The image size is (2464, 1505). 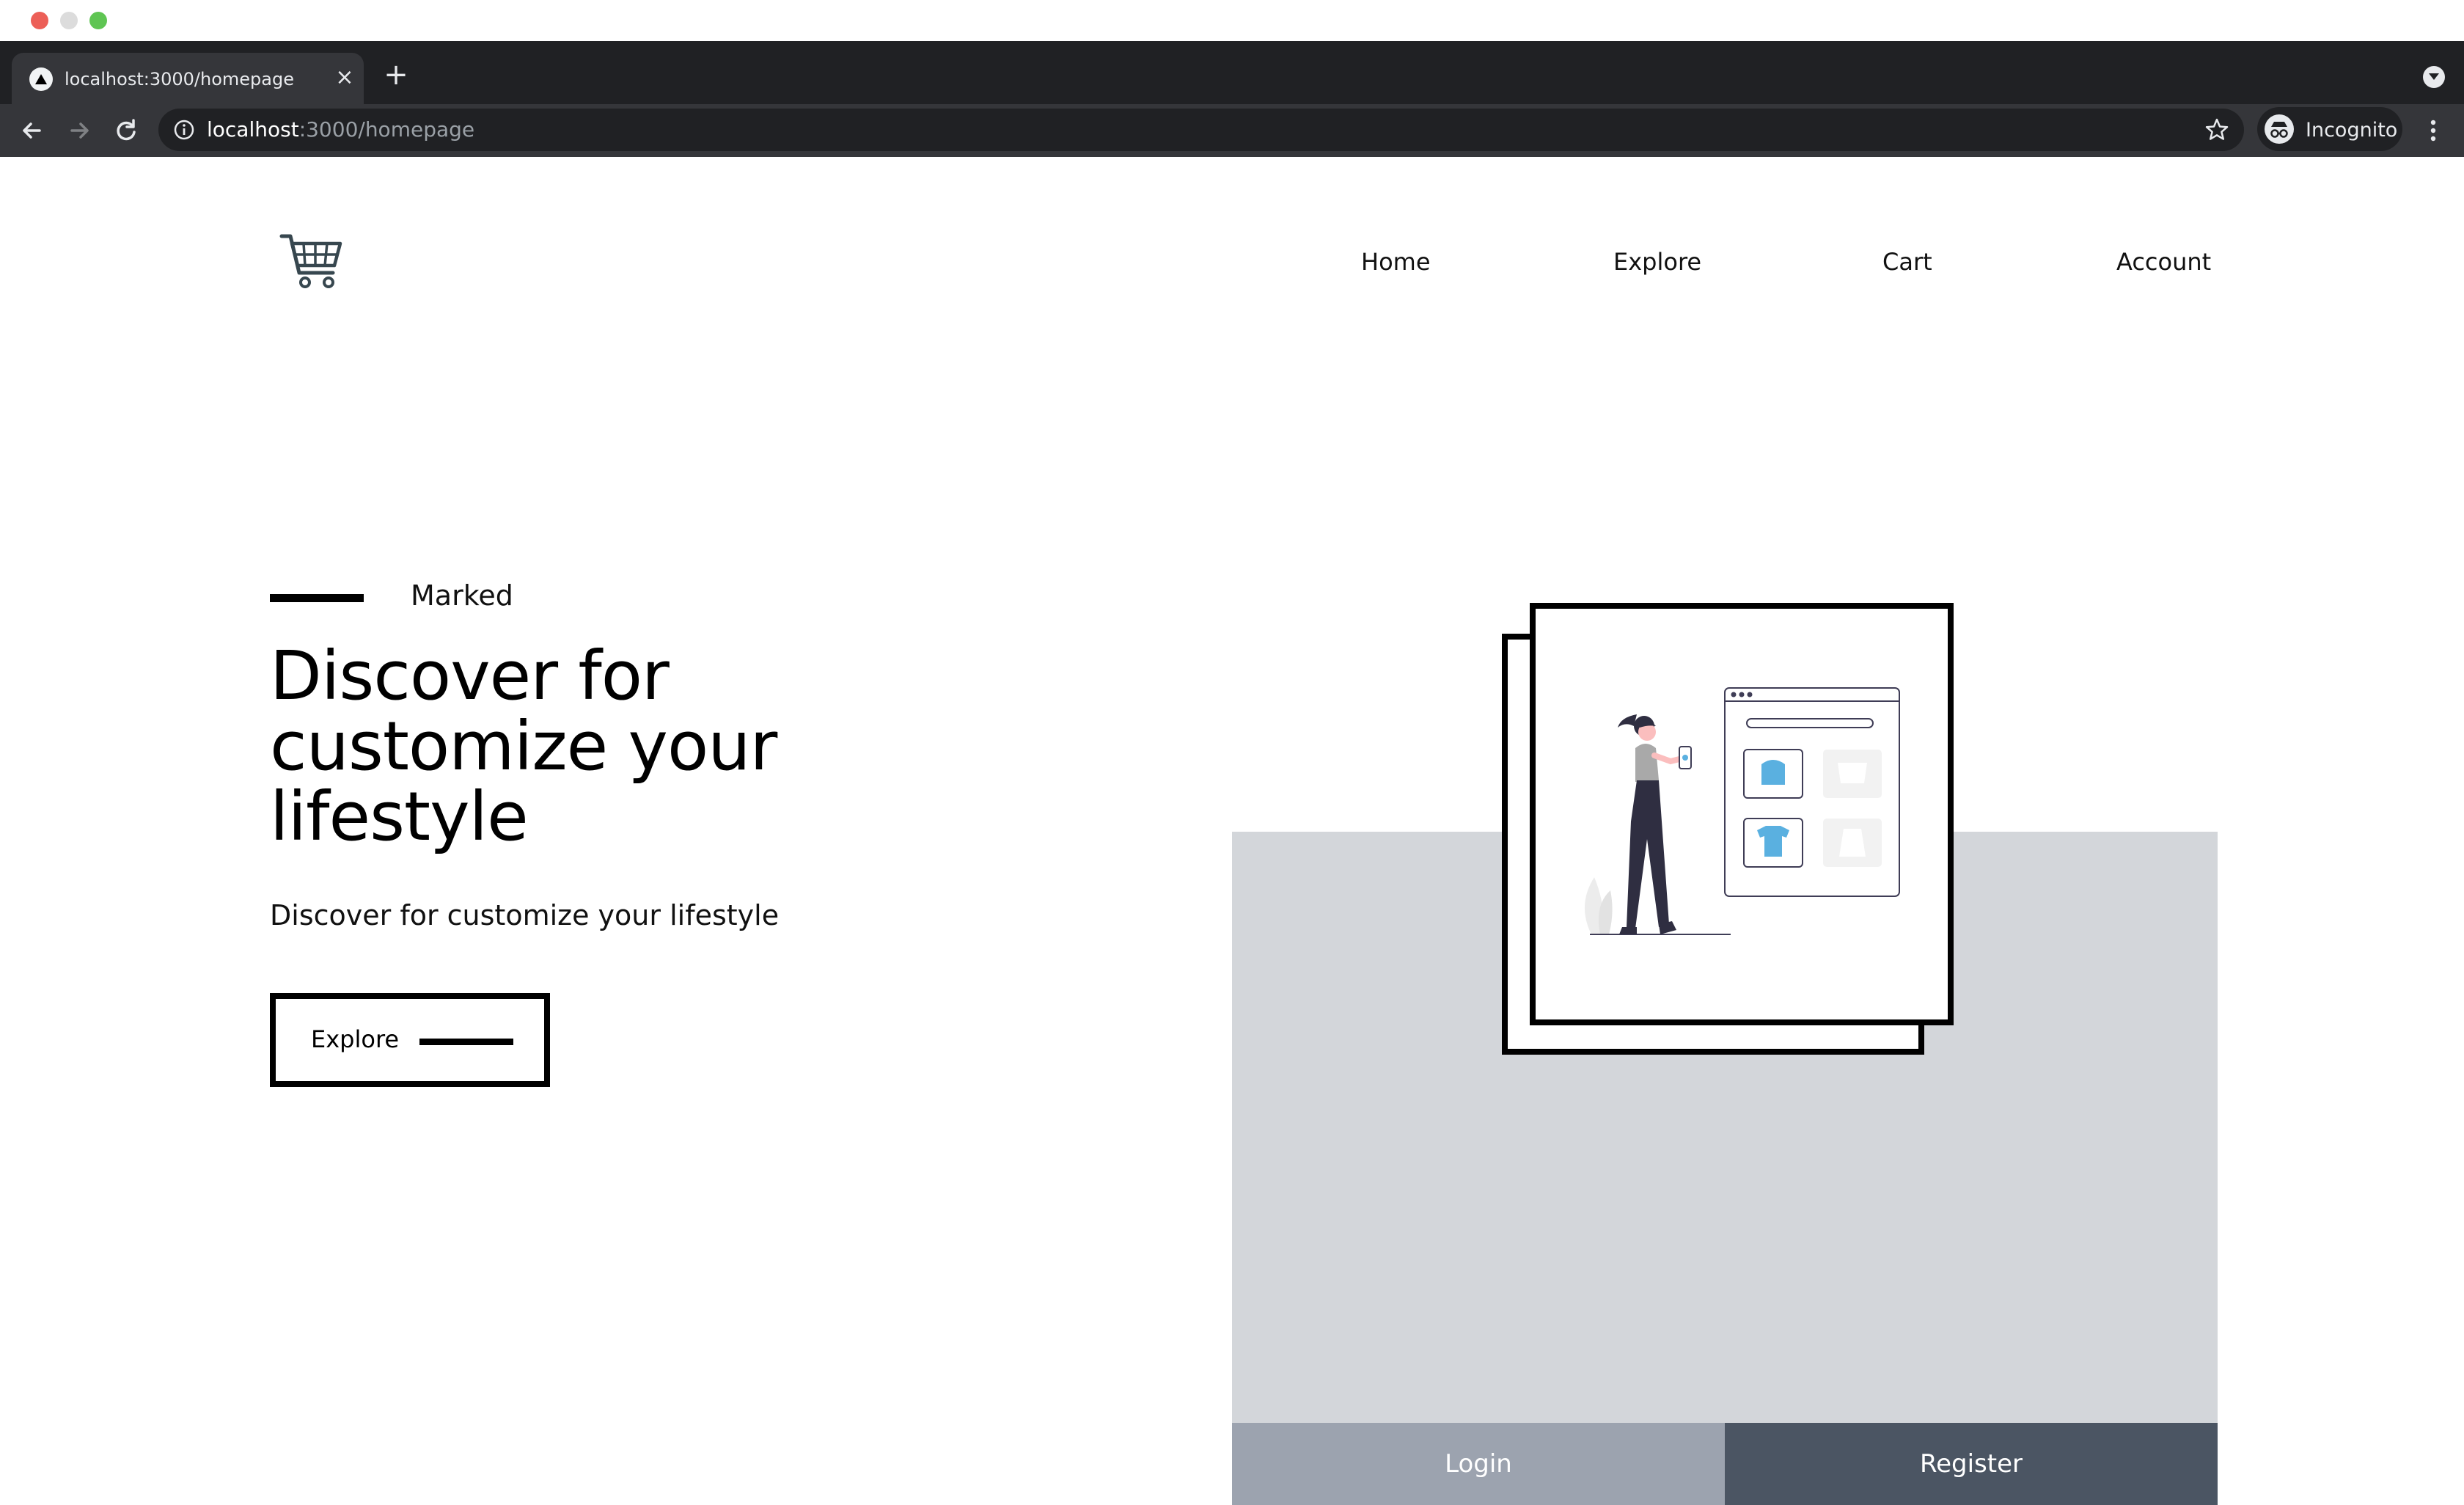 What do you see at coordinates (525, 915) in the screenshot?
I see `hero-subheadline: Discover for customize your lifestyle` at bounding box center [525, 915].